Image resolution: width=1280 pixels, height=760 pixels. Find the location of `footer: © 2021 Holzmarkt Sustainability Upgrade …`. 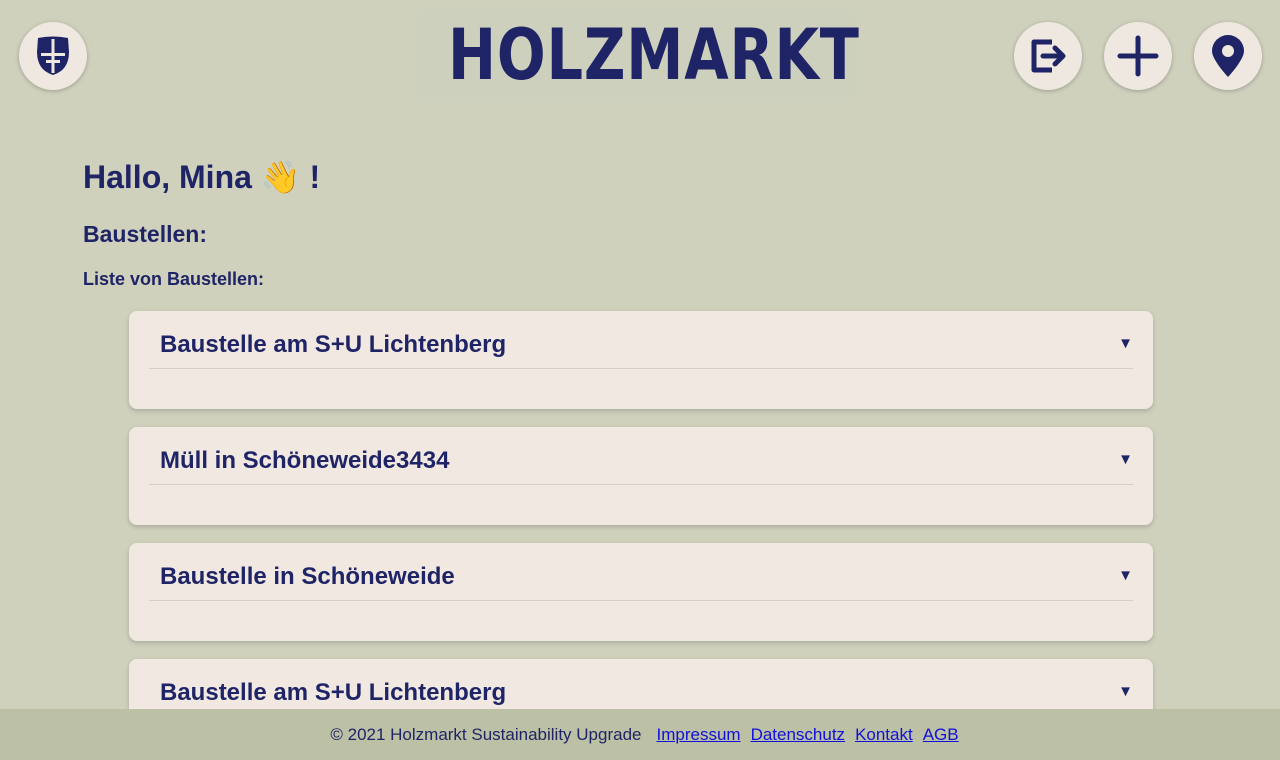

footer: © 2021 Holzmarkt Sustainability Upgrade … is located at coordinates (640, 734).